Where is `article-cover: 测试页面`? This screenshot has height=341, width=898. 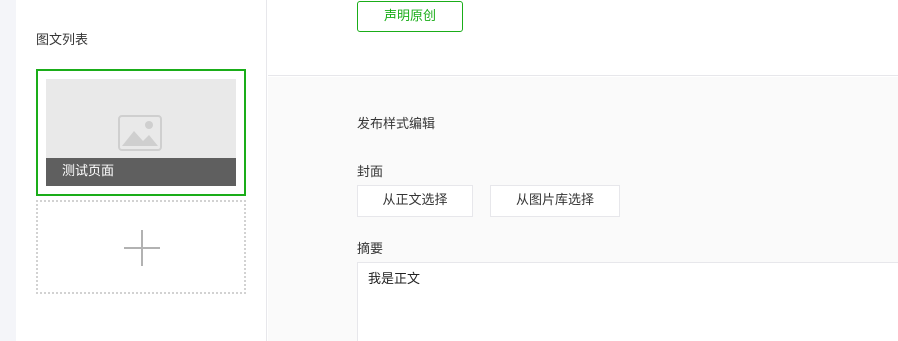
article-cover: 测试页面 is located at coordinates (141, 132).